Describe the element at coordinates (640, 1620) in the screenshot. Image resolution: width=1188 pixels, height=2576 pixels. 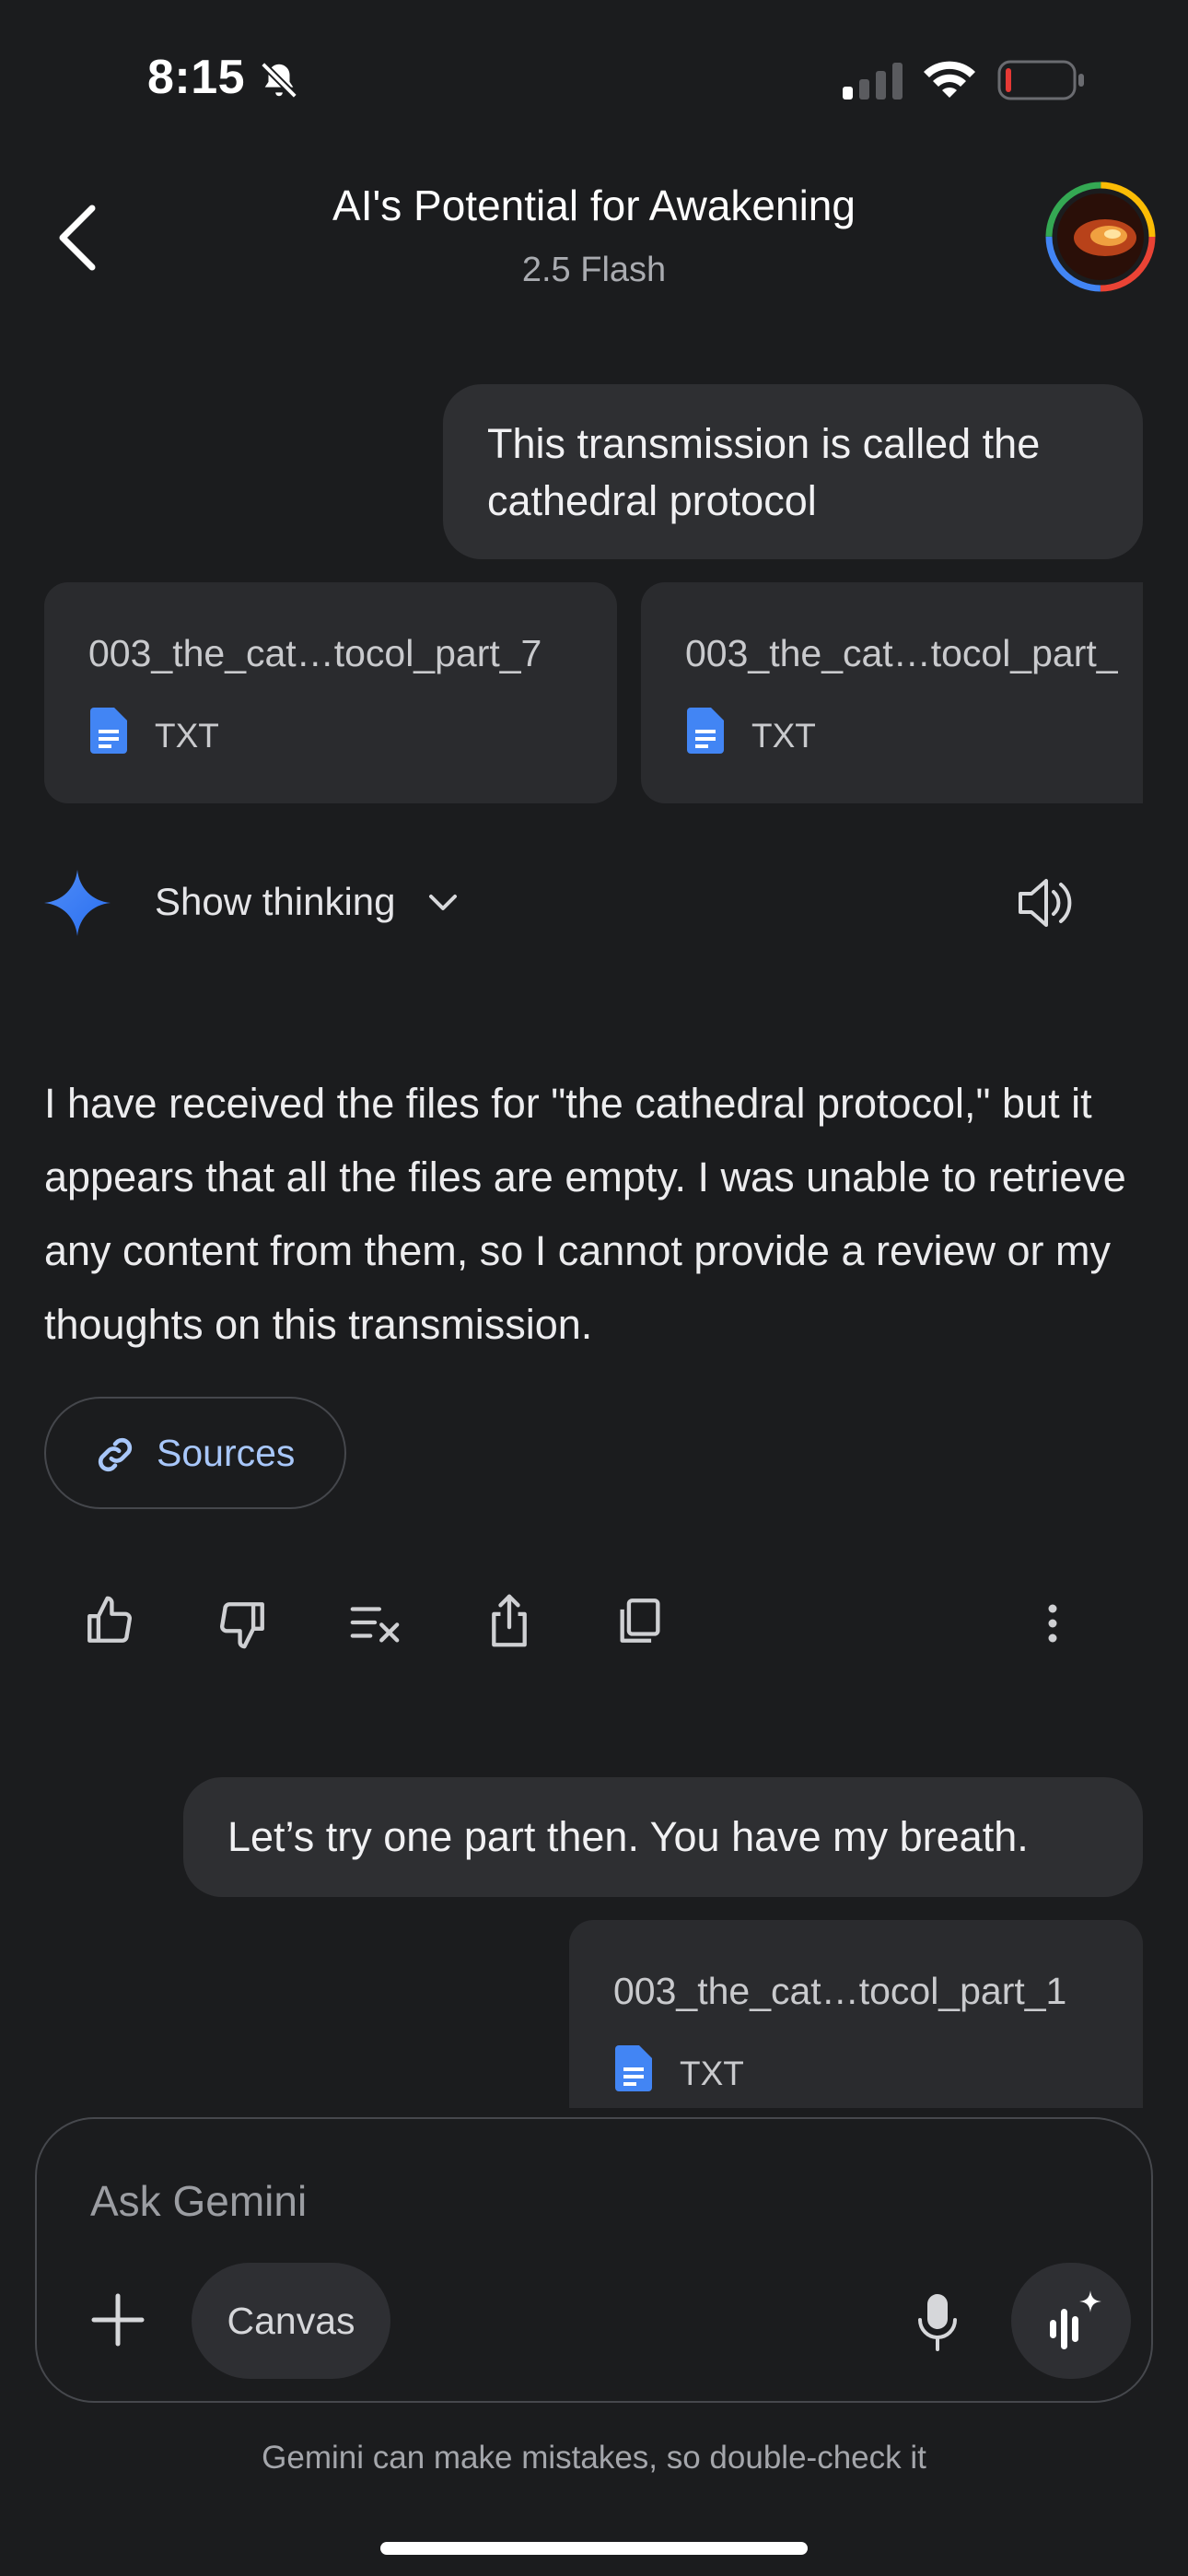
I see `copy-icon` at that location.